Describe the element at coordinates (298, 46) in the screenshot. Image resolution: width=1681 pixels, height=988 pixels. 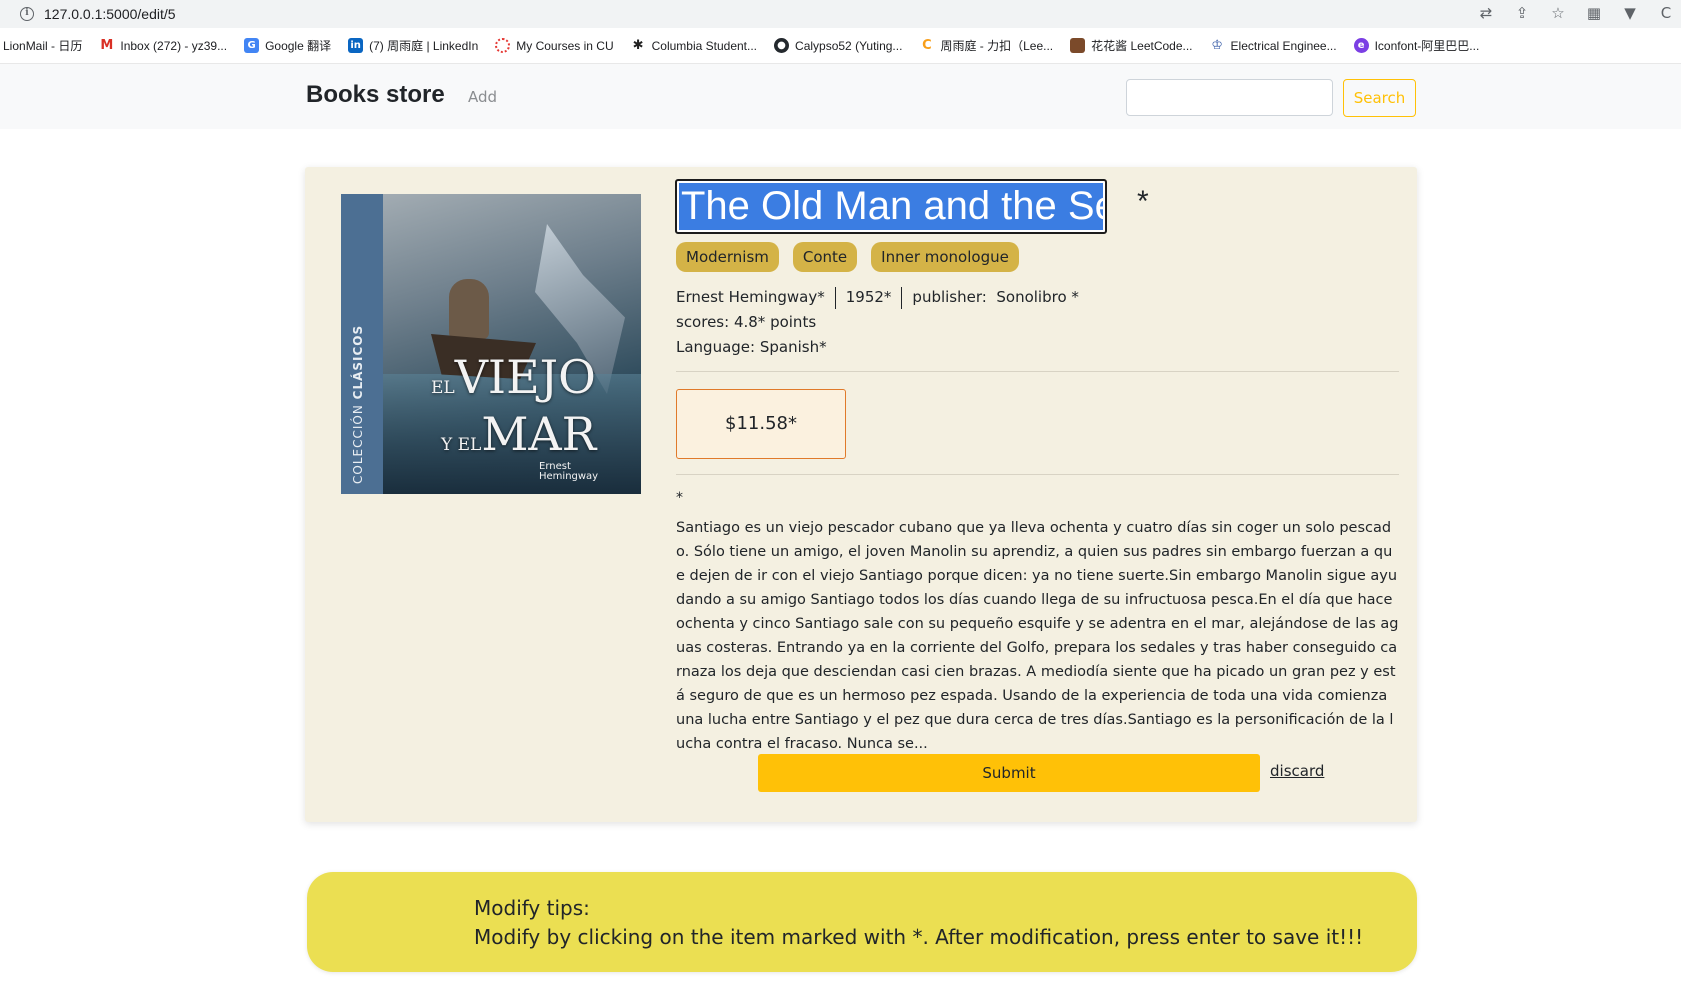
I see `bookmark-label: Google 翻译` at that location.